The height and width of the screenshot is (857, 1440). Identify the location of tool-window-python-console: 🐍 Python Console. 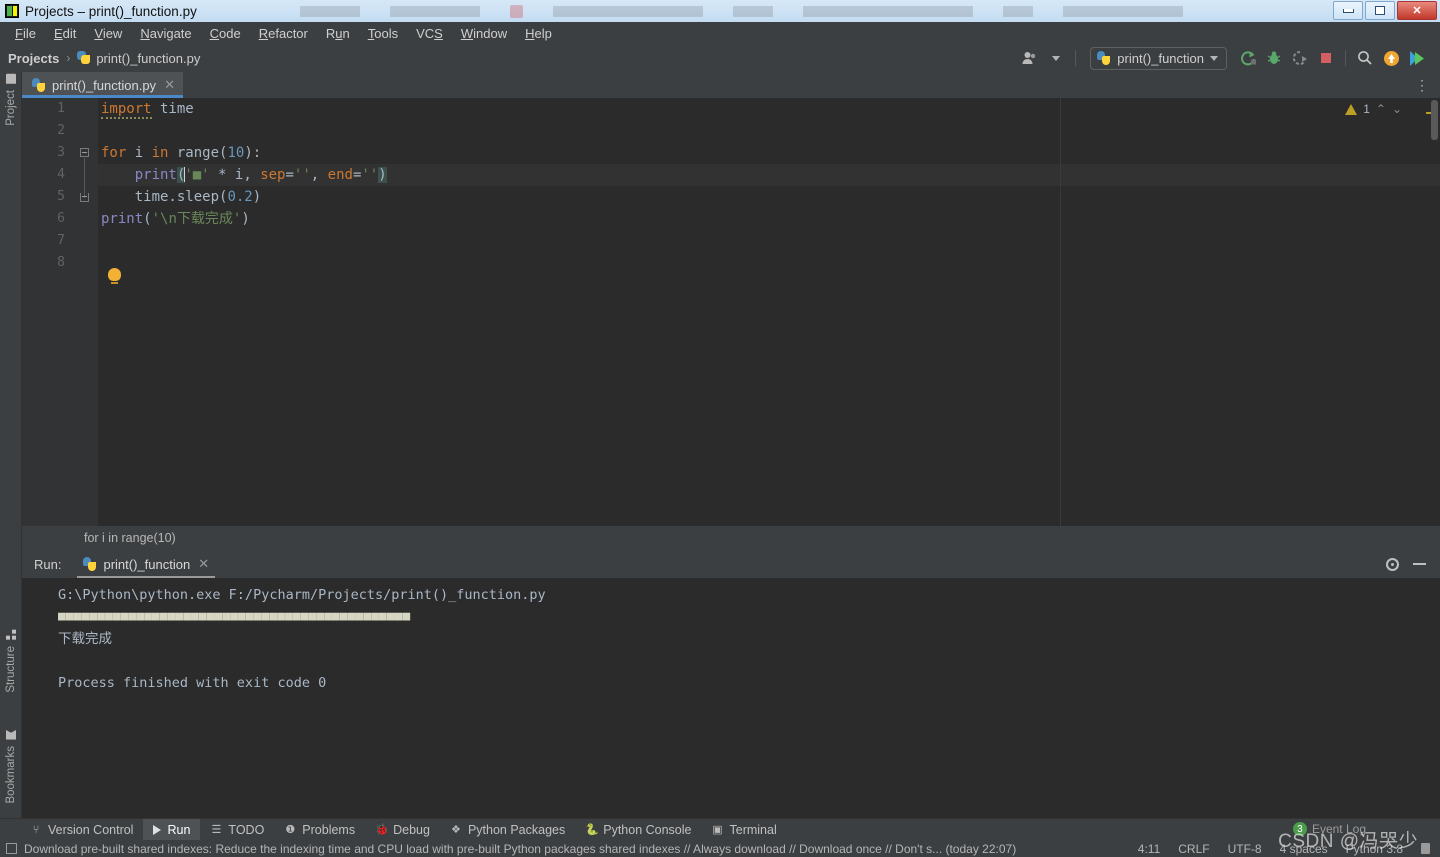
(638, 830).